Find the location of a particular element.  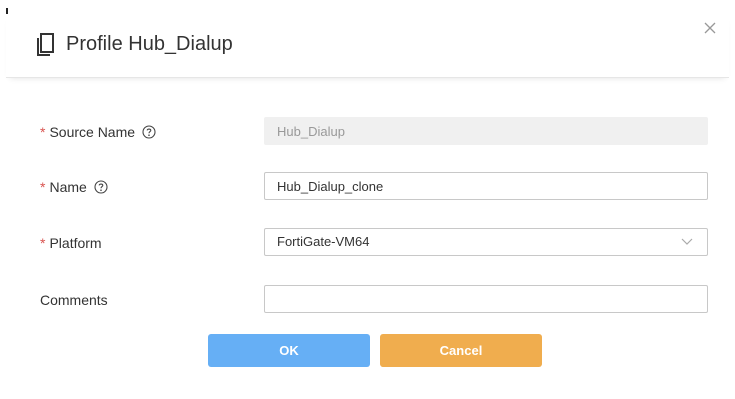

source-name-row: * Source Name is located at coordinates (367, 132).